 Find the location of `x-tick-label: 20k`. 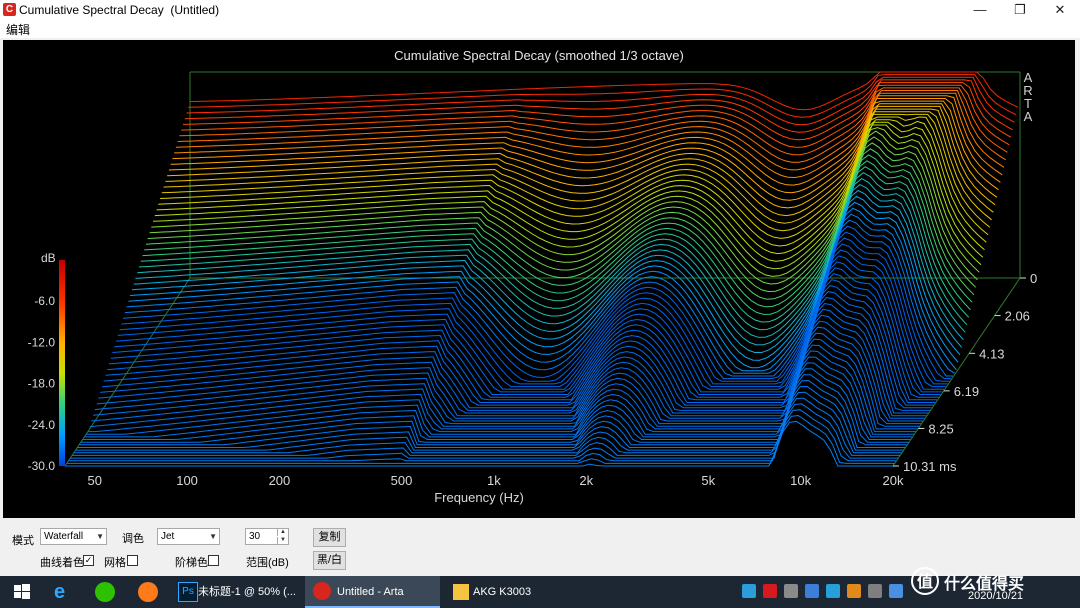

x-tick-label: 20k is located at coordinates (893, 480).